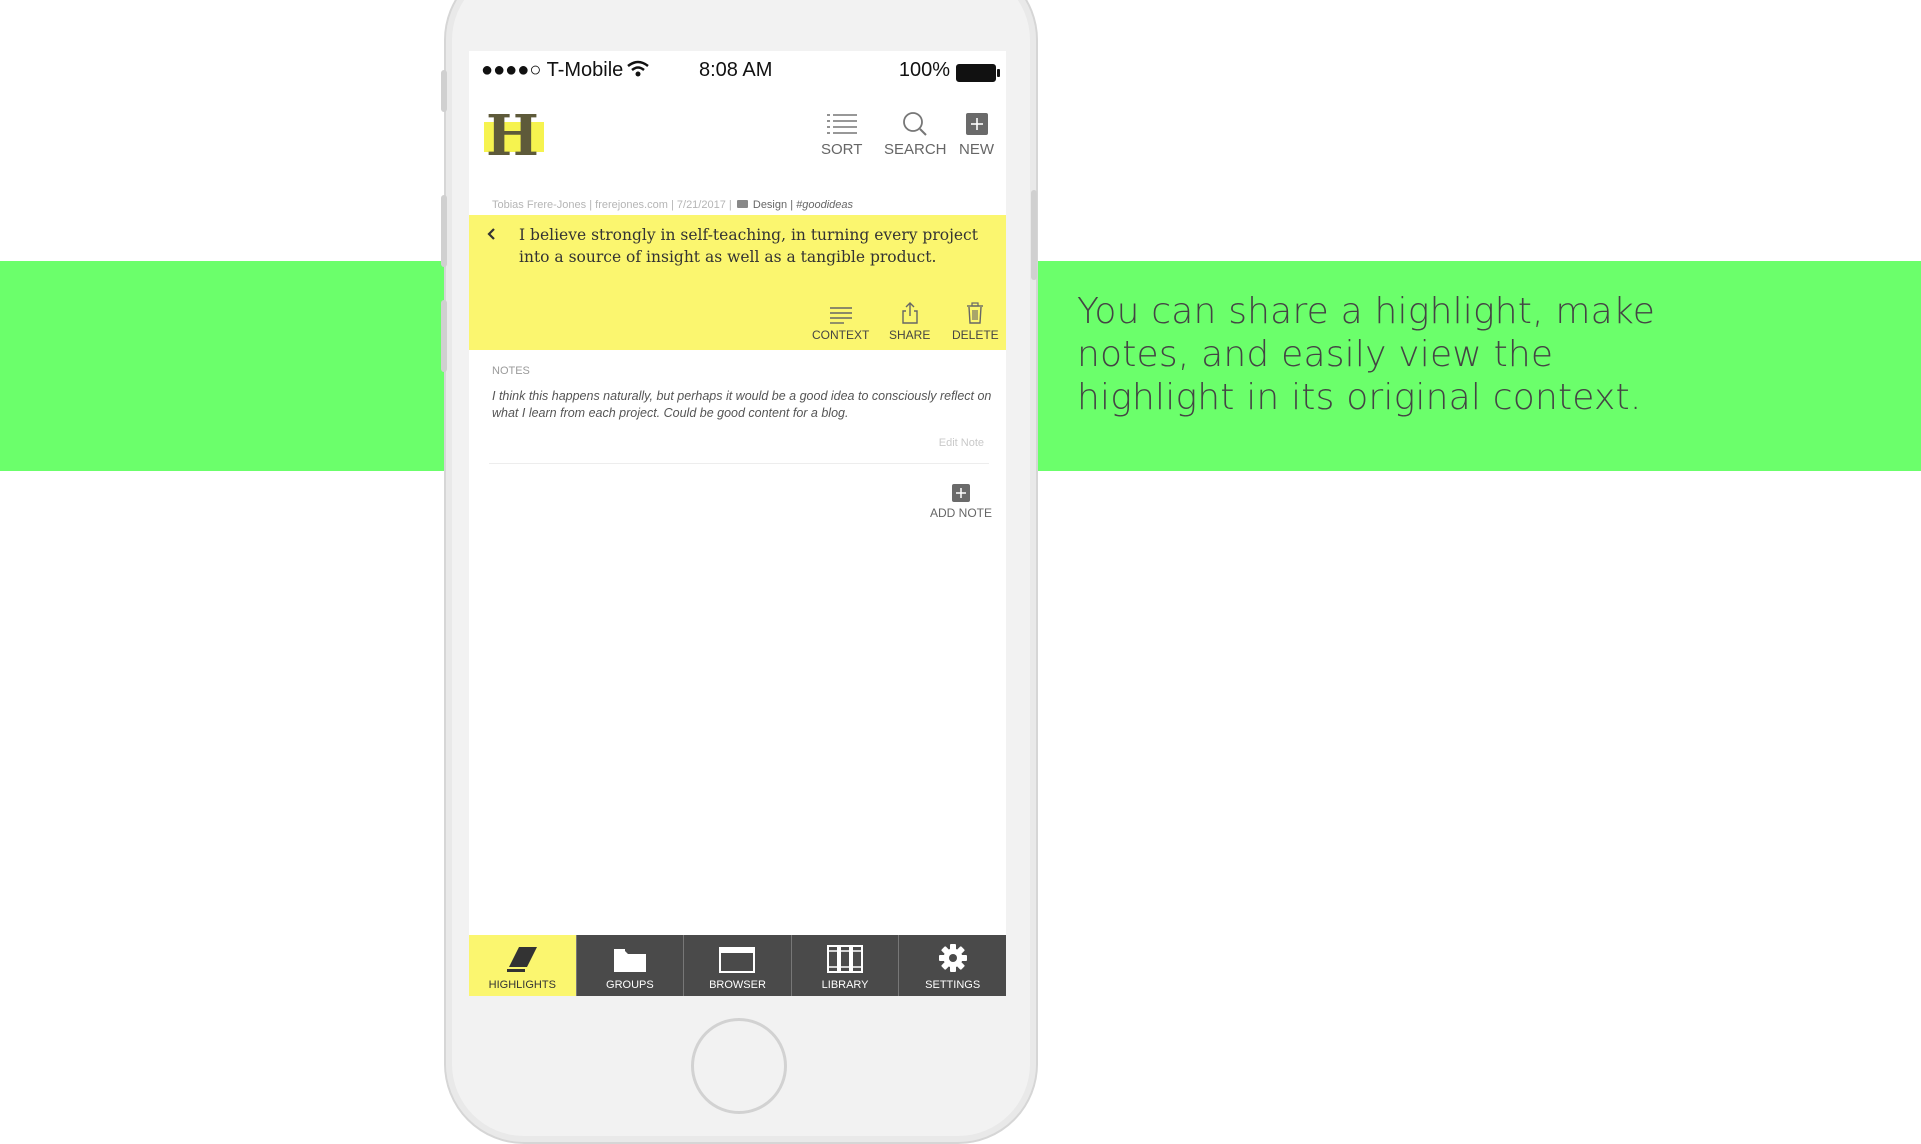  What do you see at coordinates (444, 231) in the screenshot?
I see `volume-up-button` at bounding box center [444, 231].